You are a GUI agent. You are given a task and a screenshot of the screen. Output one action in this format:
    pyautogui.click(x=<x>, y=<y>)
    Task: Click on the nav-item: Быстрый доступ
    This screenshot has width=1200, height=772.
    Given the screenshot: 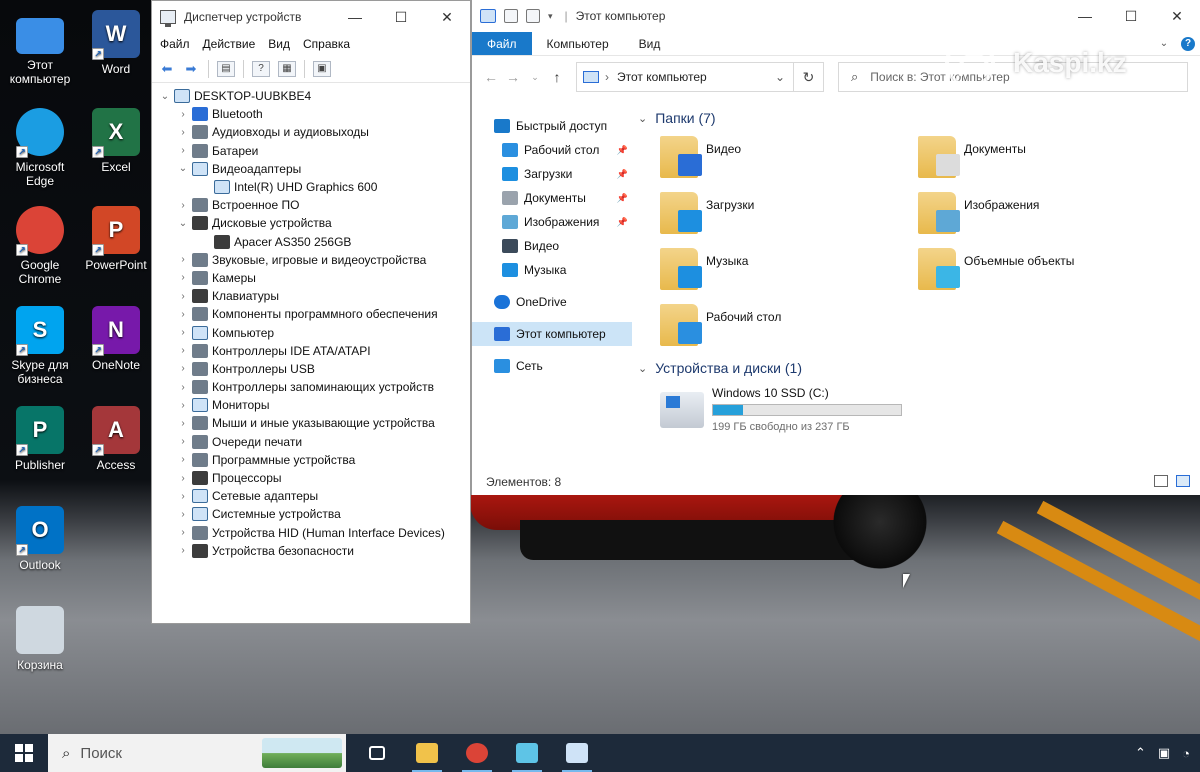 What is the action you would take?
    pyautogui.click(x=552, y=126)
    